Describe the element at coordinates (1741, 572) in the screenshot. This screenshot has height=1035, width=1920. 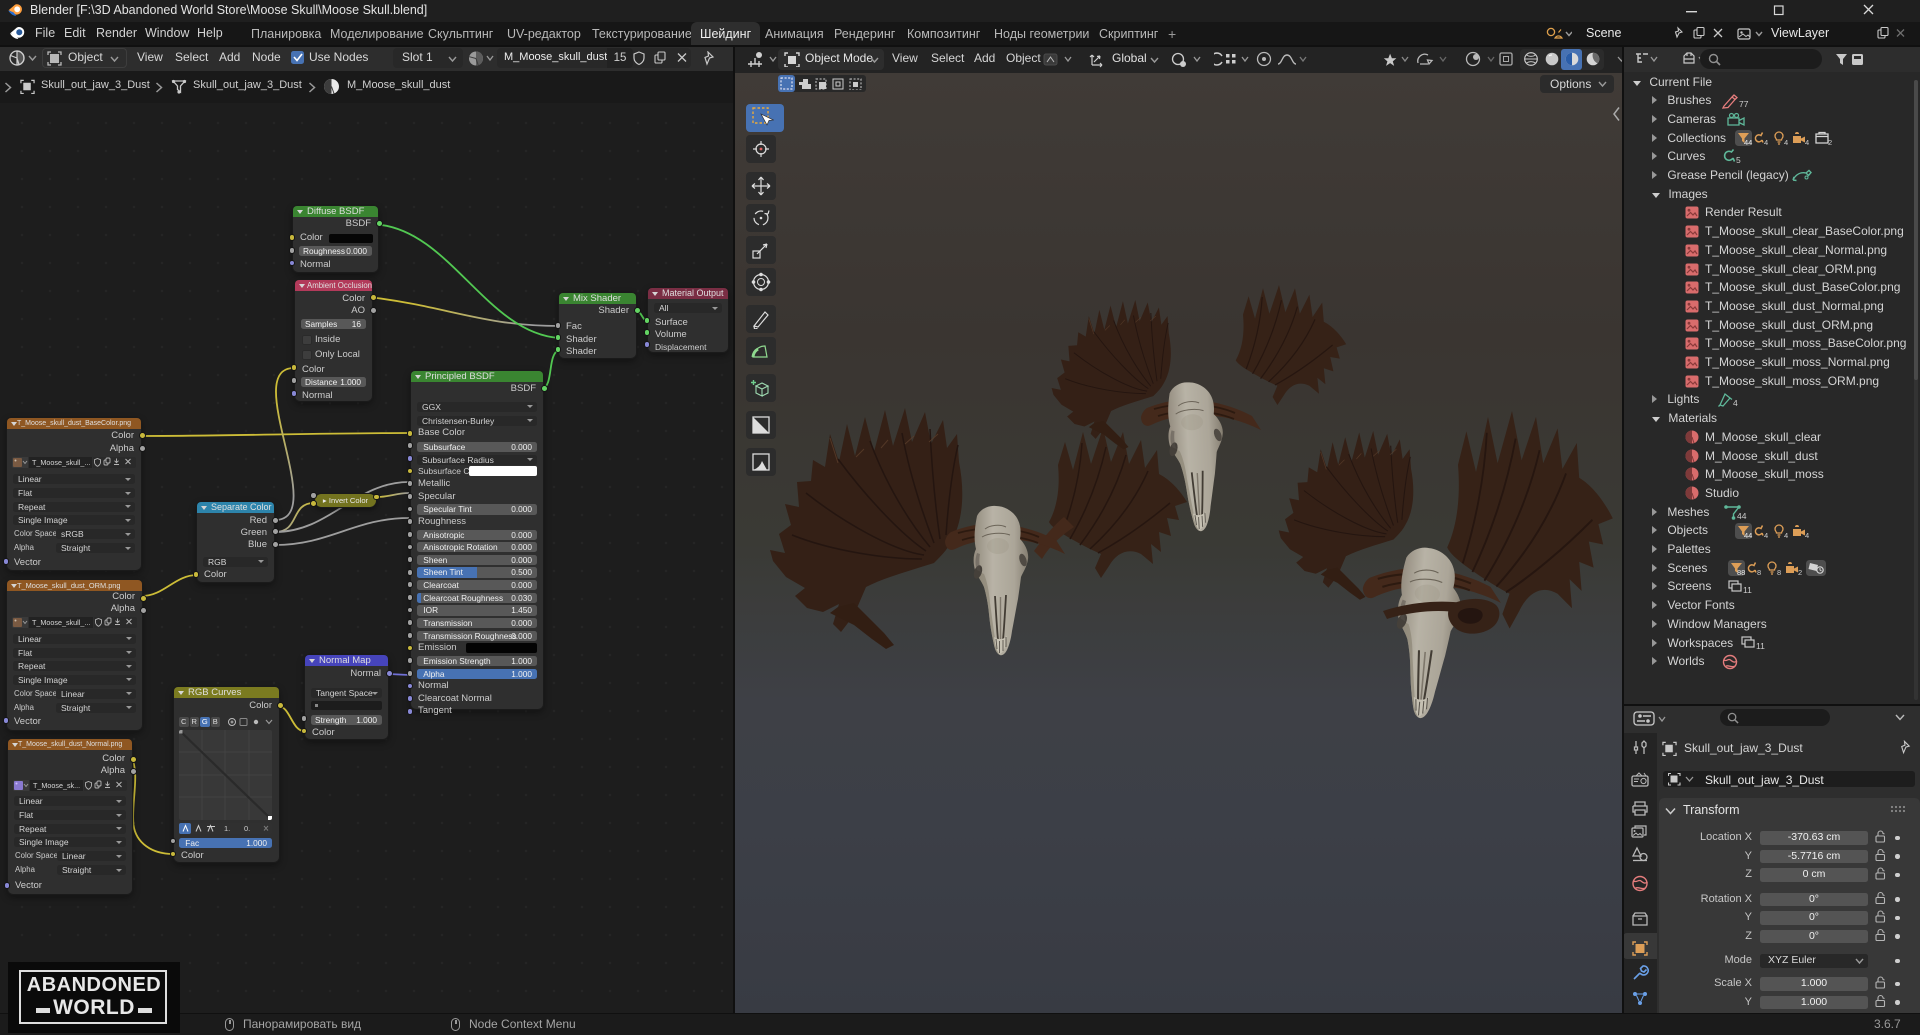
I see `svg-text: 88` at that location.